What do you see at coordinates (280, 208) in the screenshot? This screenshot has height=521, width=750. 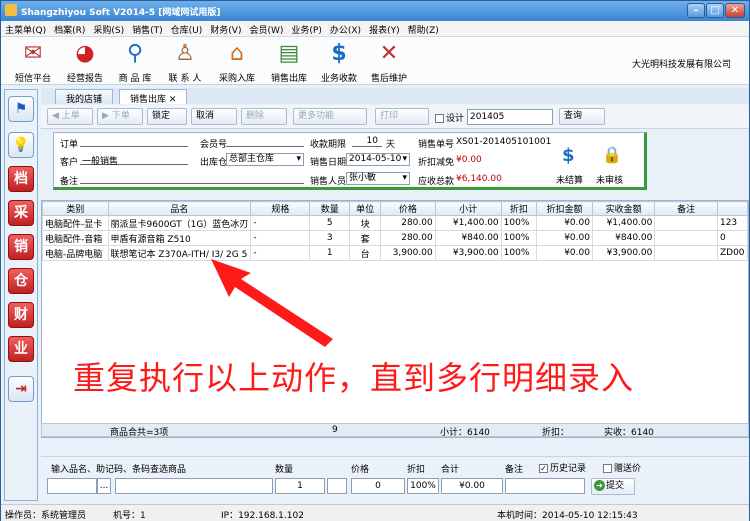 I see `column-header: 规格` at bounding box center [280, 208].